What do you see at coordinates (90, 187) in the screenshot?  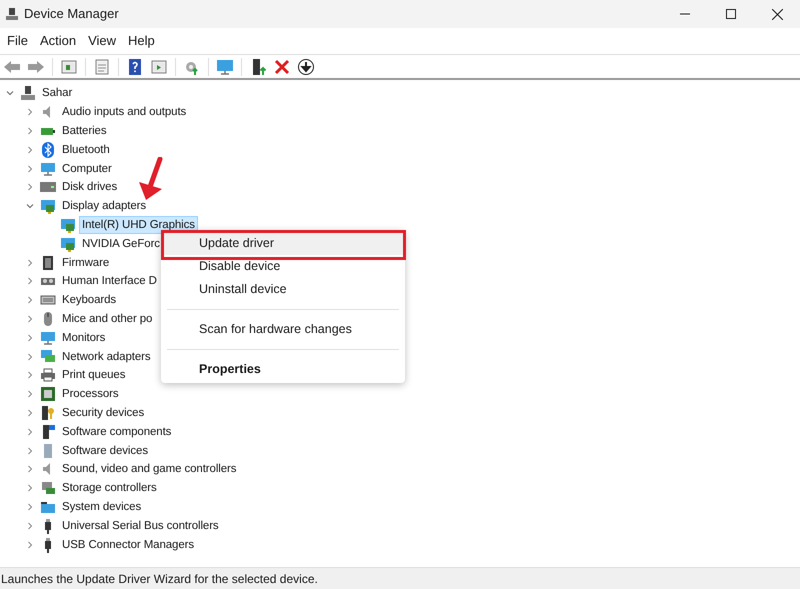 I see `tree-item: Disk drives` at bounding box center [90, 187].